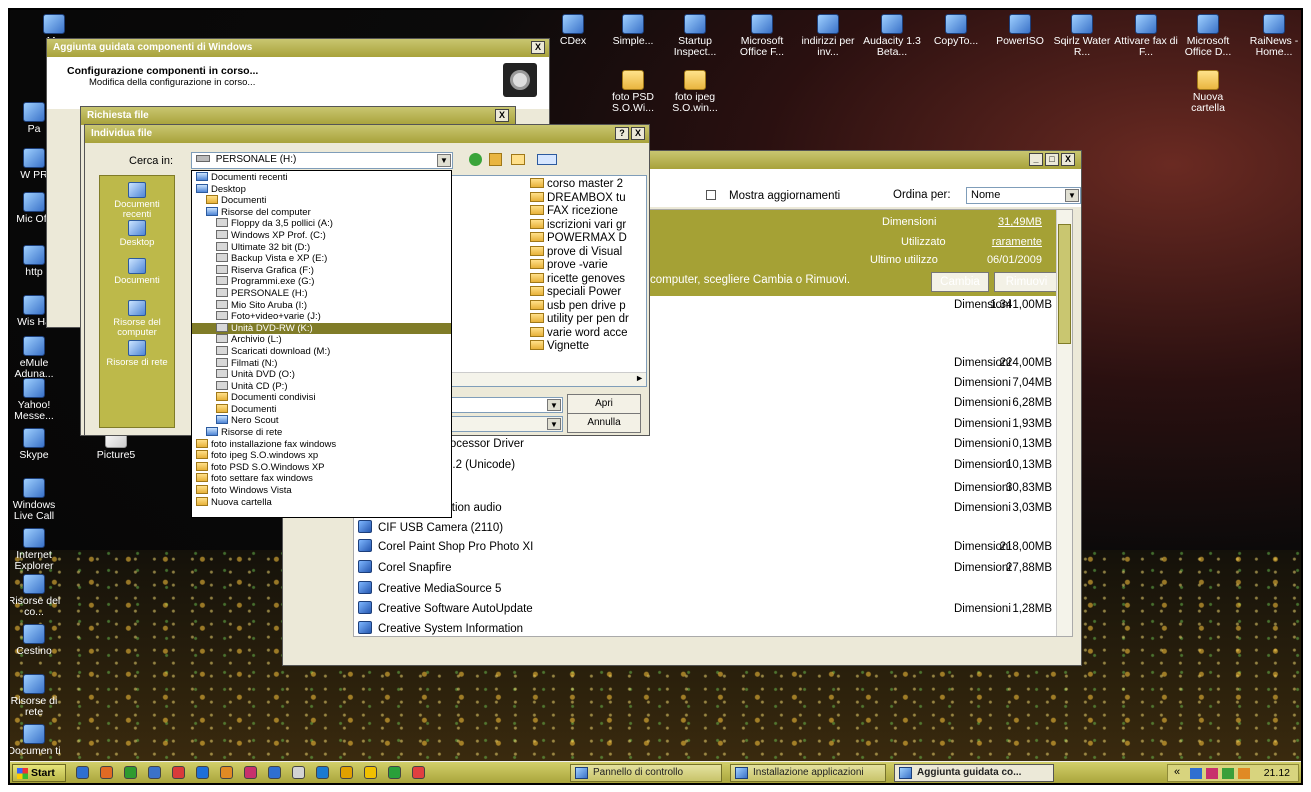  What do you see at coordinates (604, 423) in the screenshot?
I see `cancel-button: Annulla` at bounding box center [604, 423].